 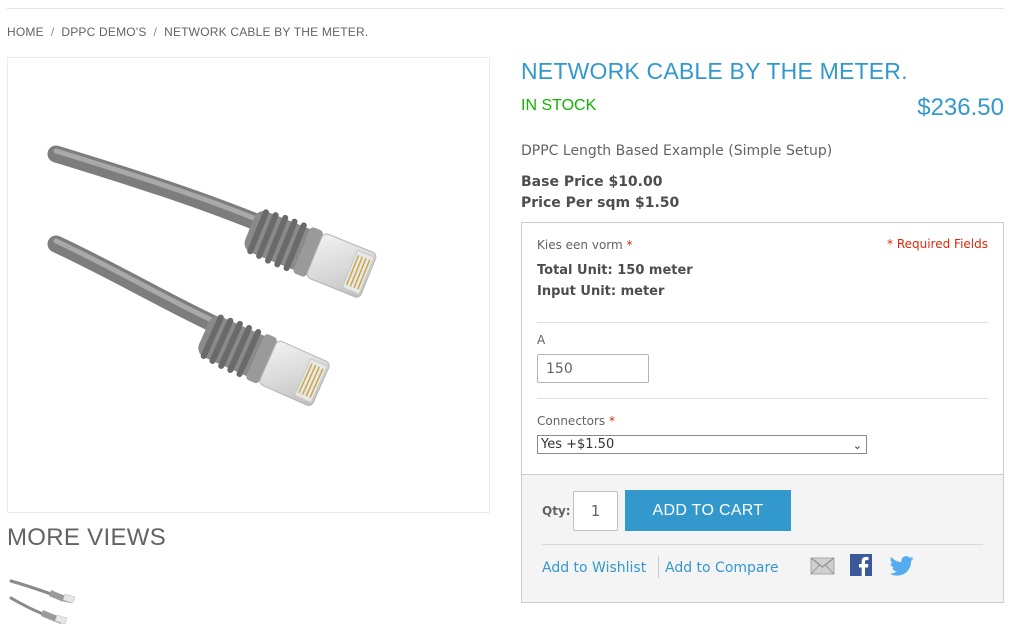 I want to click on more-views-heading: MORE VIEWS, so click(x=87, y=537).